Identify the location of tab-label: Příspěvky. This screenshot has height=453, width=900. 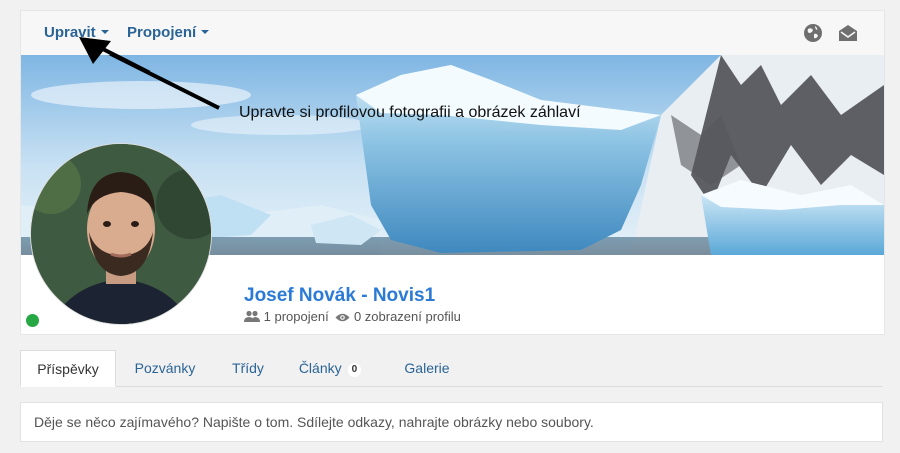
(68, 369).